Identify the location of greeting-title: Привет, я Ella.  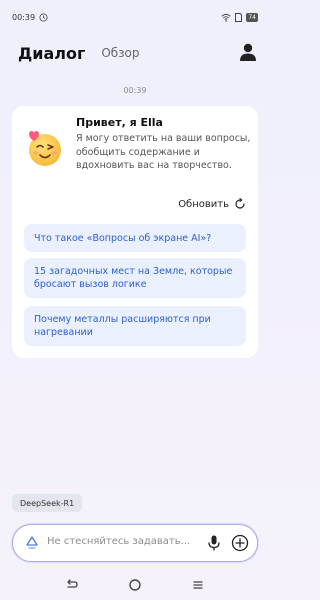
(119, 122).